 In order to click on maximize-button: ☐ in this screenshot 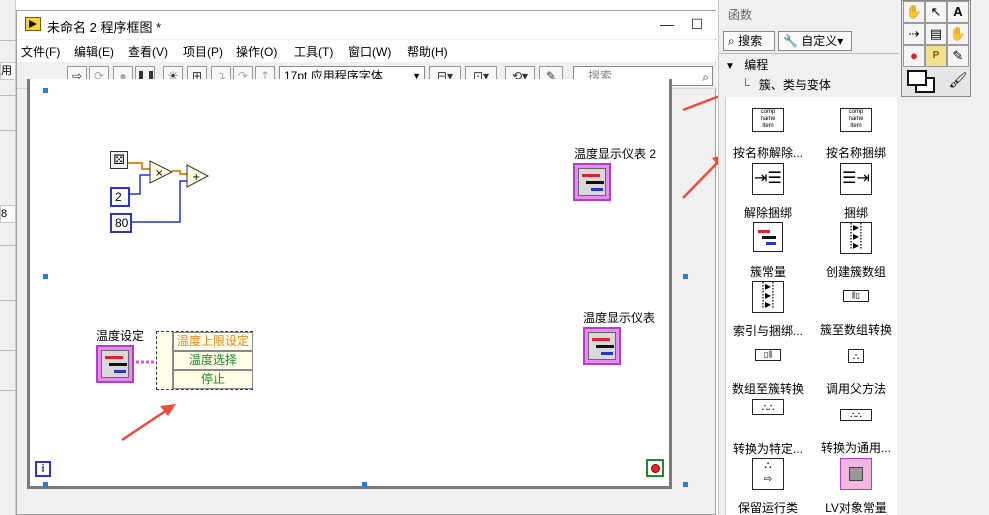, I will do `click(697, 24)`.